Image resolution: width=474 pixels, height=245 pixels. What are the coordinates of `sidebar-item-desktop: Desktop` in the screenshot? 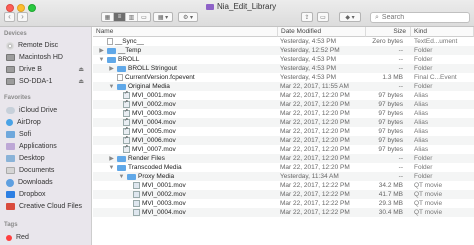 It's located at (25, 158).